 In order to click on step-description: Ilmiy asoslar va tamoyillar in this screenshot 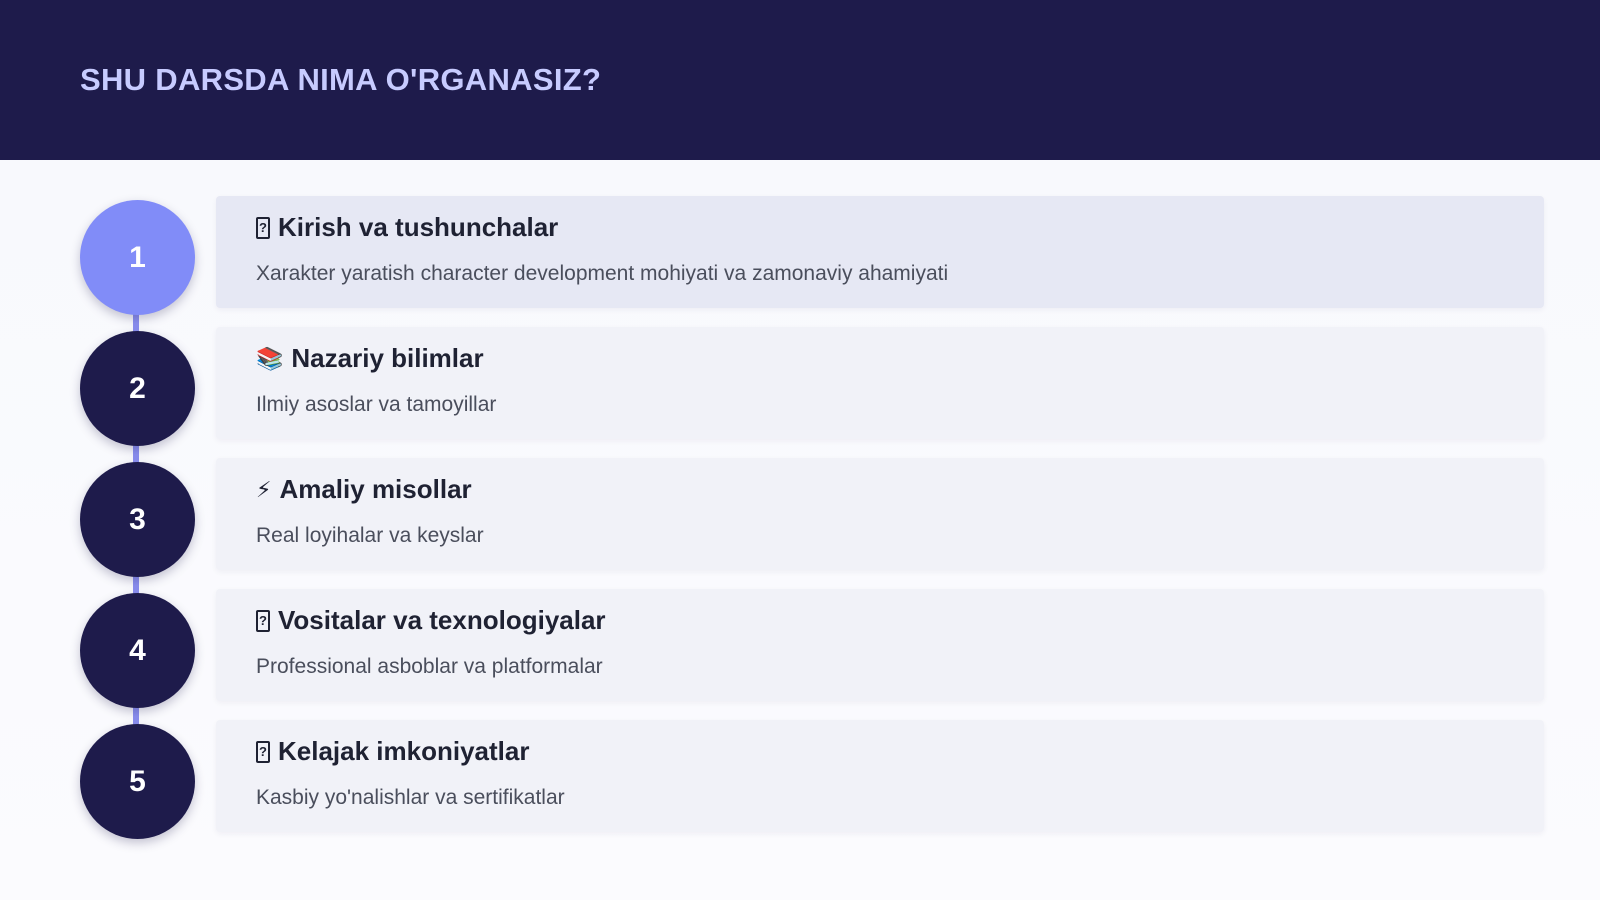, I will do `click(376, 404)`.